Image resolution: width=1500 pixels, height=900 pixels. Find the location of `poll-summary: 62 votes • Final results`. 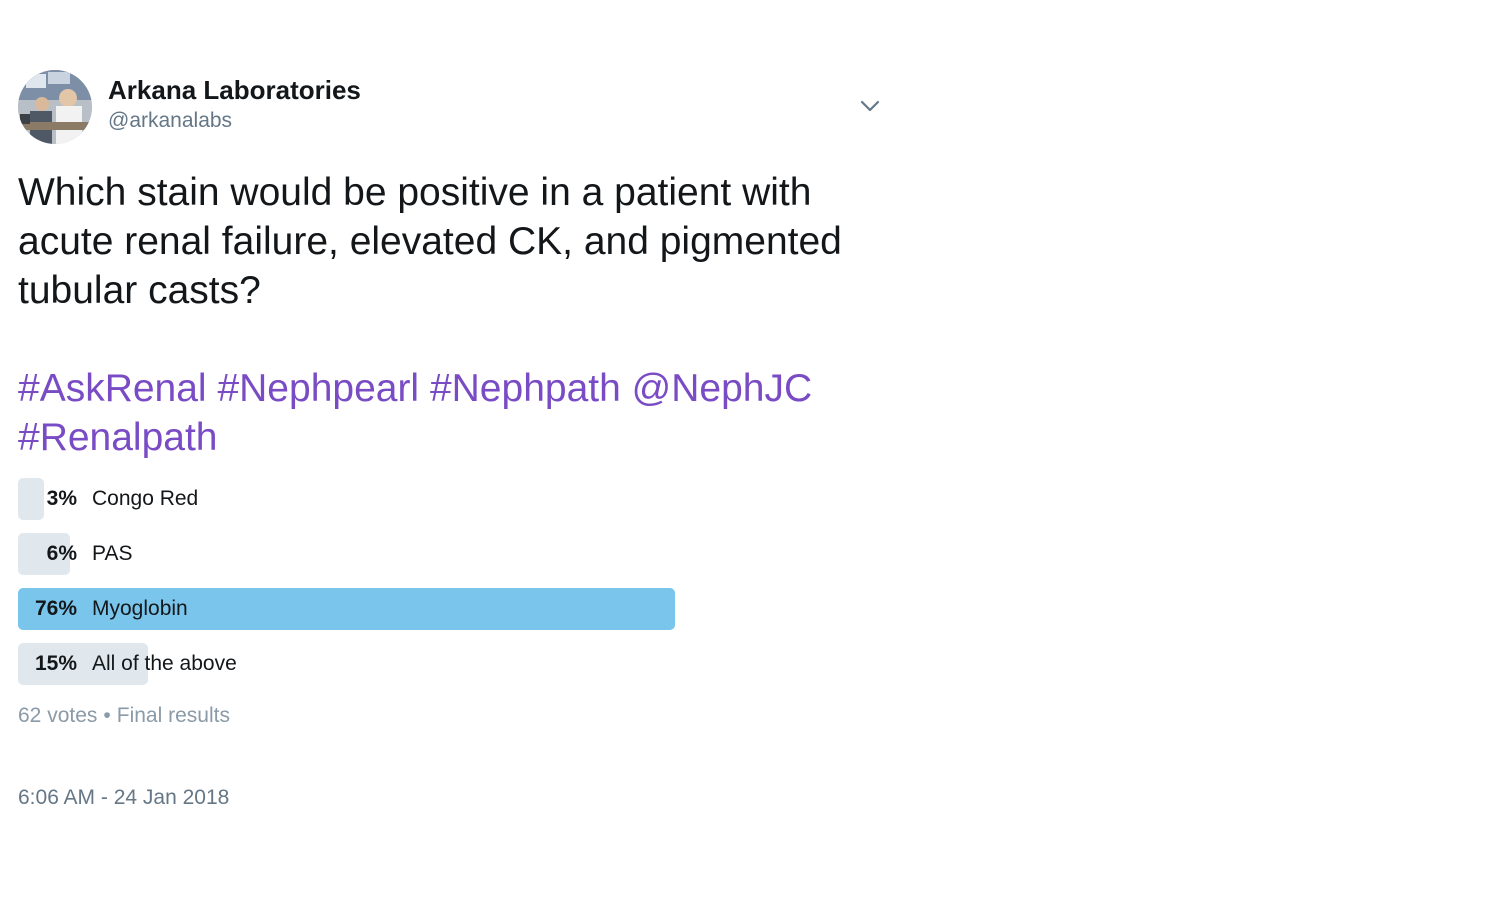

poll-summary: 62 votes • Final results is located at coordinates (453, 716).